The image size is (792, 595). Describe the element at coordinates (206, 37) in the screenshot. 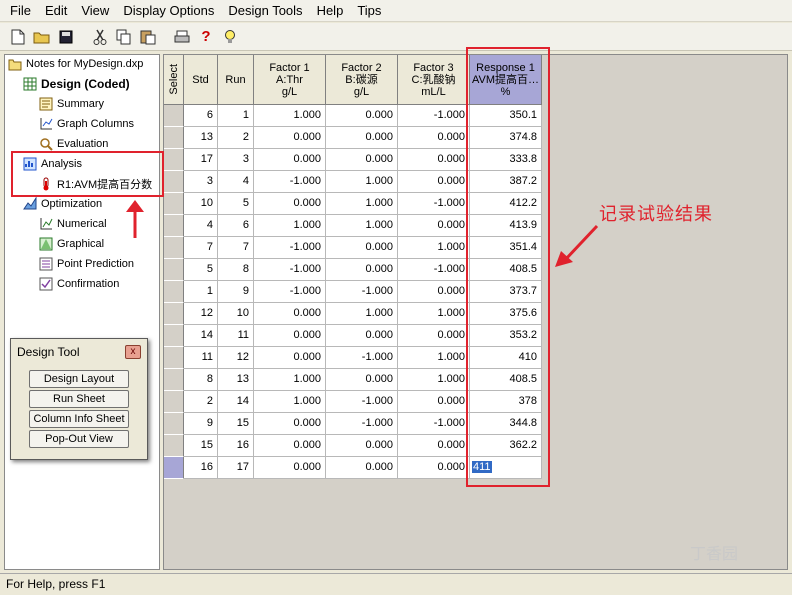

I see `help-icon: ?` at that location.